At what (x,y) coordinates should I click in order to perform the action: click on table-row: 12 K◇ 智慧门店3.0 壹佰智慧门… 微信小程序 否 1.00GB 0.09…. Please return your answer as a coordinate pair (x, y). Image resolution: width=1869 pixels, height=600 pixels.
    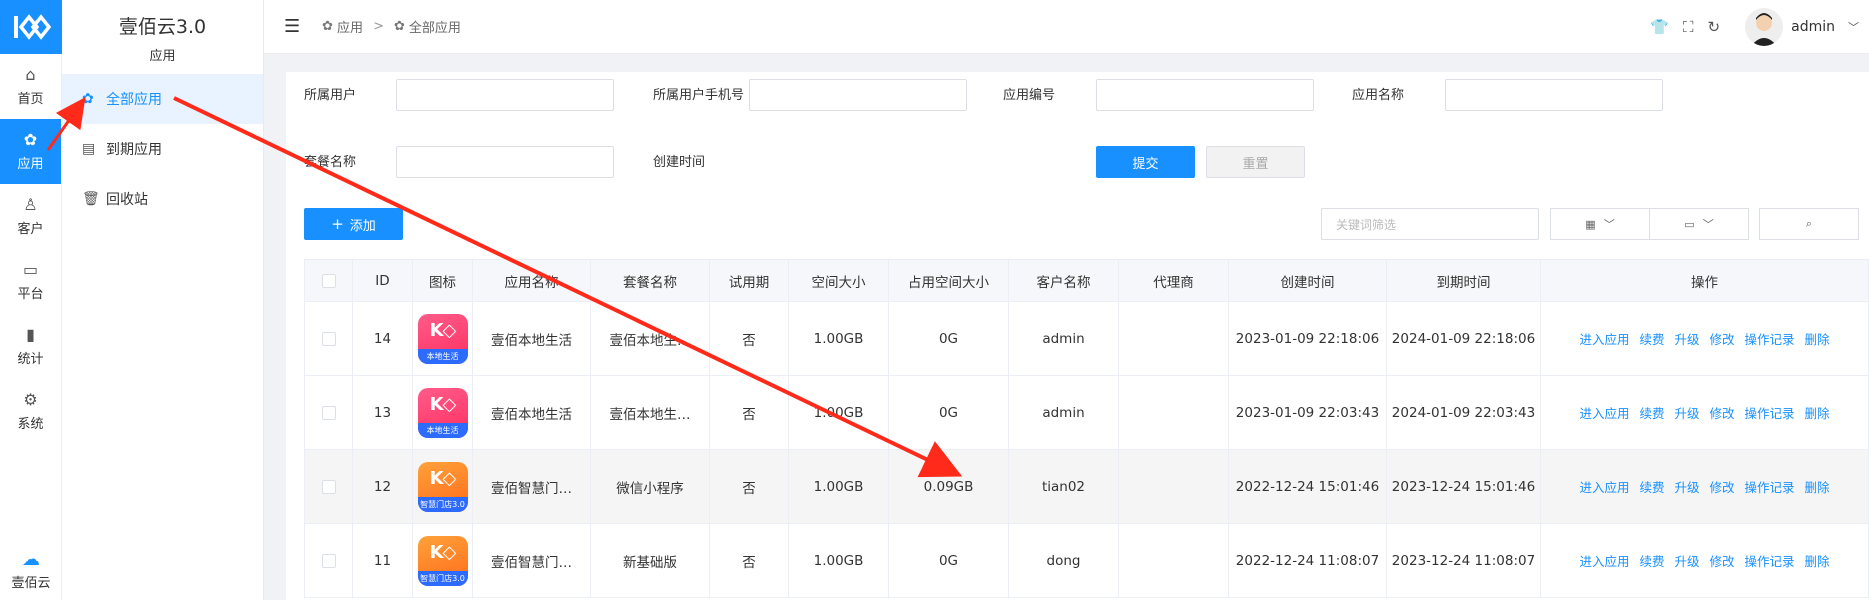
    Looking at the image, I should click on (1086, 486).